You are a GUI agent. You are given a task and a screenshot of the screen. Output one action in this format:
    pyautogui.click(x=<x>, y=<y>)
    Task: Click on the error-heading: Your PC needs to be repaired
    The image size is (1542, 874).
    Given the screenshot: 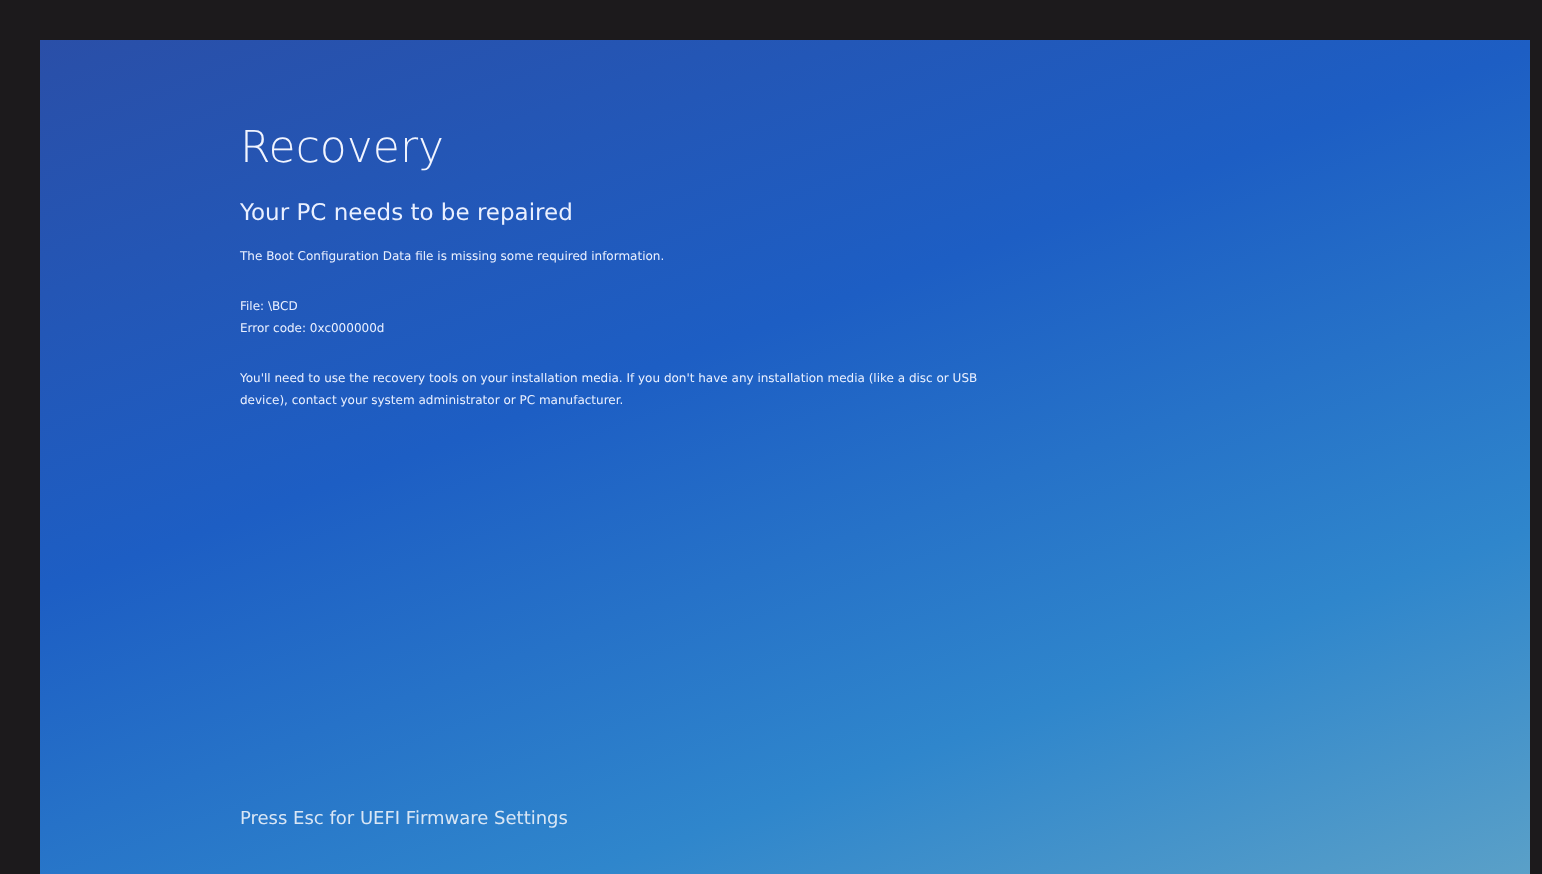 What is the action you would take?
    pyautogui.click(x=407, y=212)
    